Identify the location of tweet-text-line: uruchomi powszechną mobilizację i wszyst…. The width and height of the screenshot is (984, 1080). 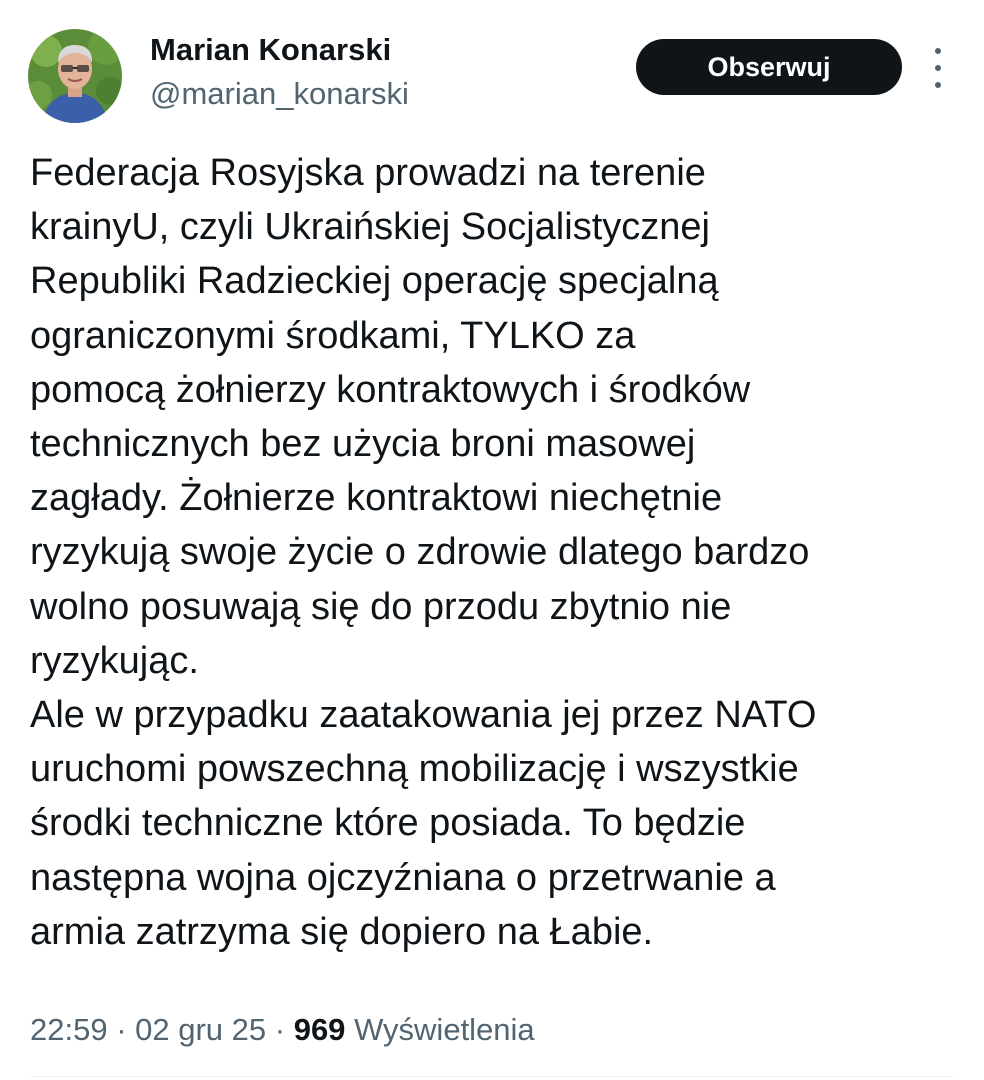
(414, 769).